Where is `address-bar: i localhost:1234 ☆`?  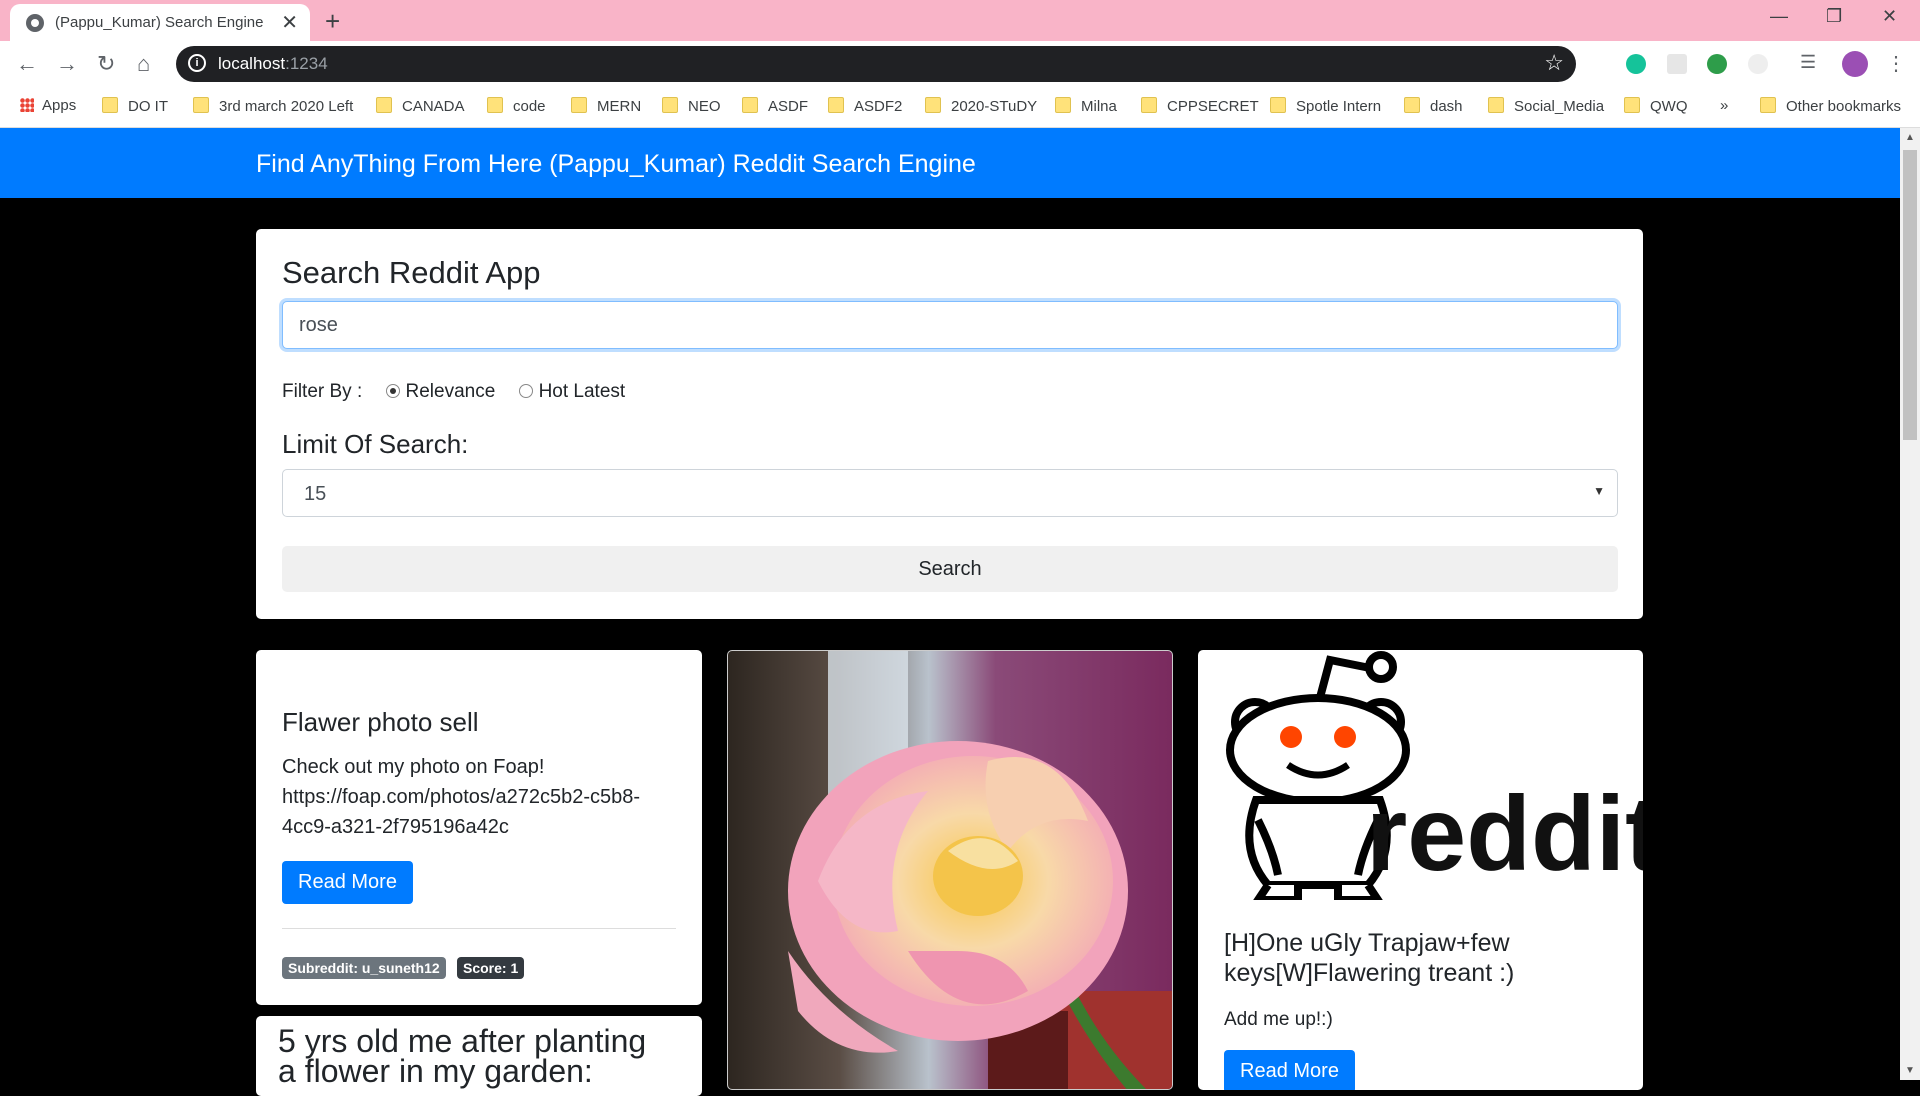
address-bar: i localhost:1234 ☆ is located at coordinates (876, 64).